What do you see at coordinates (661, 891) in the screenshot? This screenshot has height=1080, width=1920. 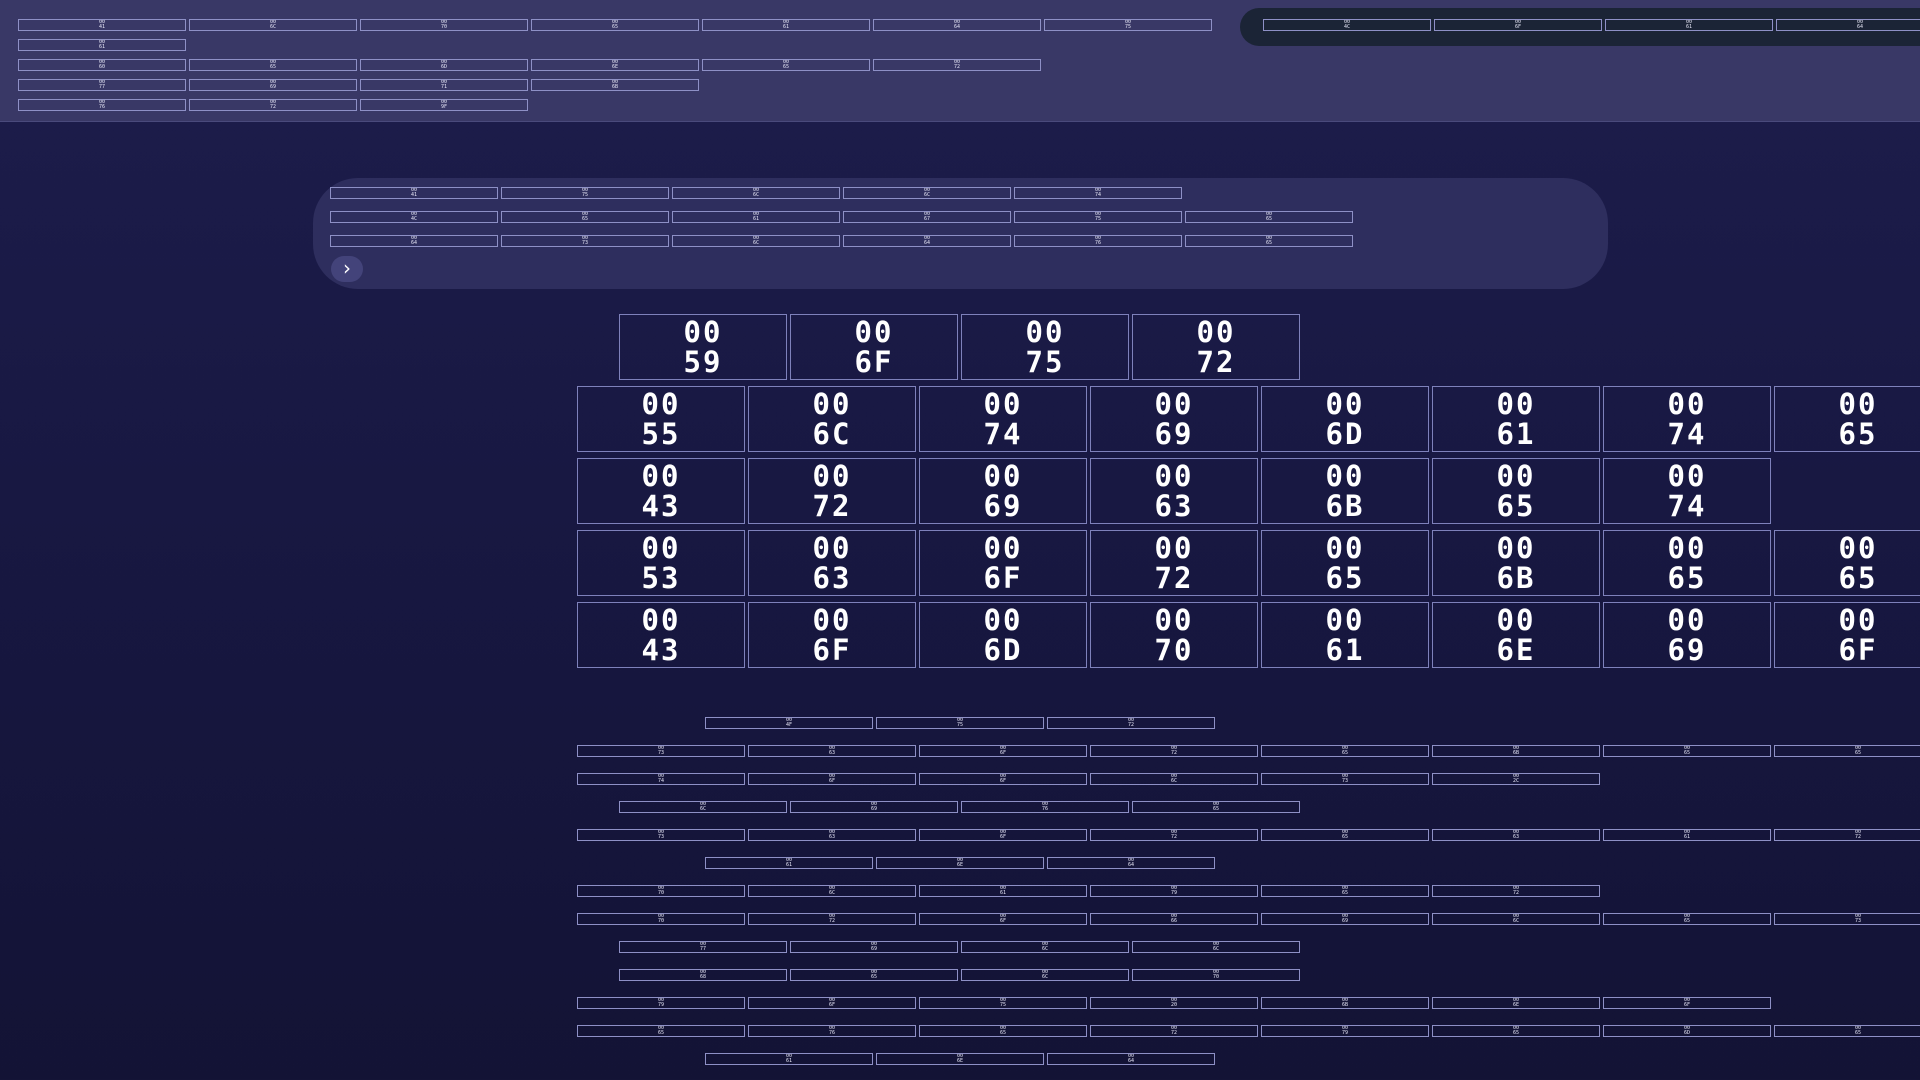 I see `bottom-tile-r6-c0: 00 70` at bounding box center [661, 891].